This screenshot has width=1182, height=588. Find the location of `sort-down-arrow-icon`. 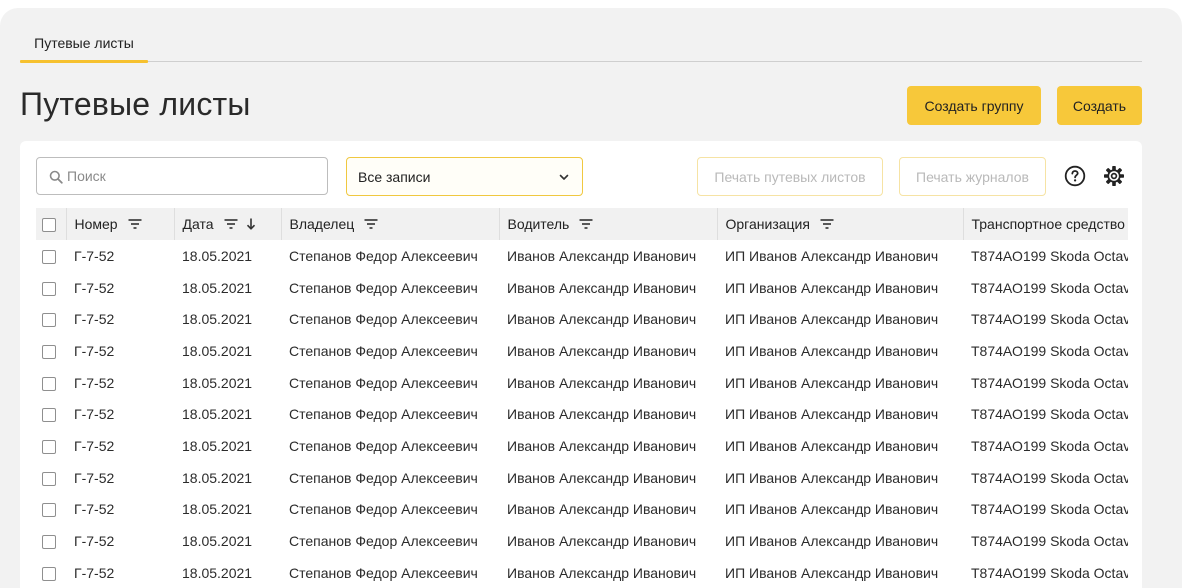

sort-down-arrow-icon is located at coordinates (251, 224).